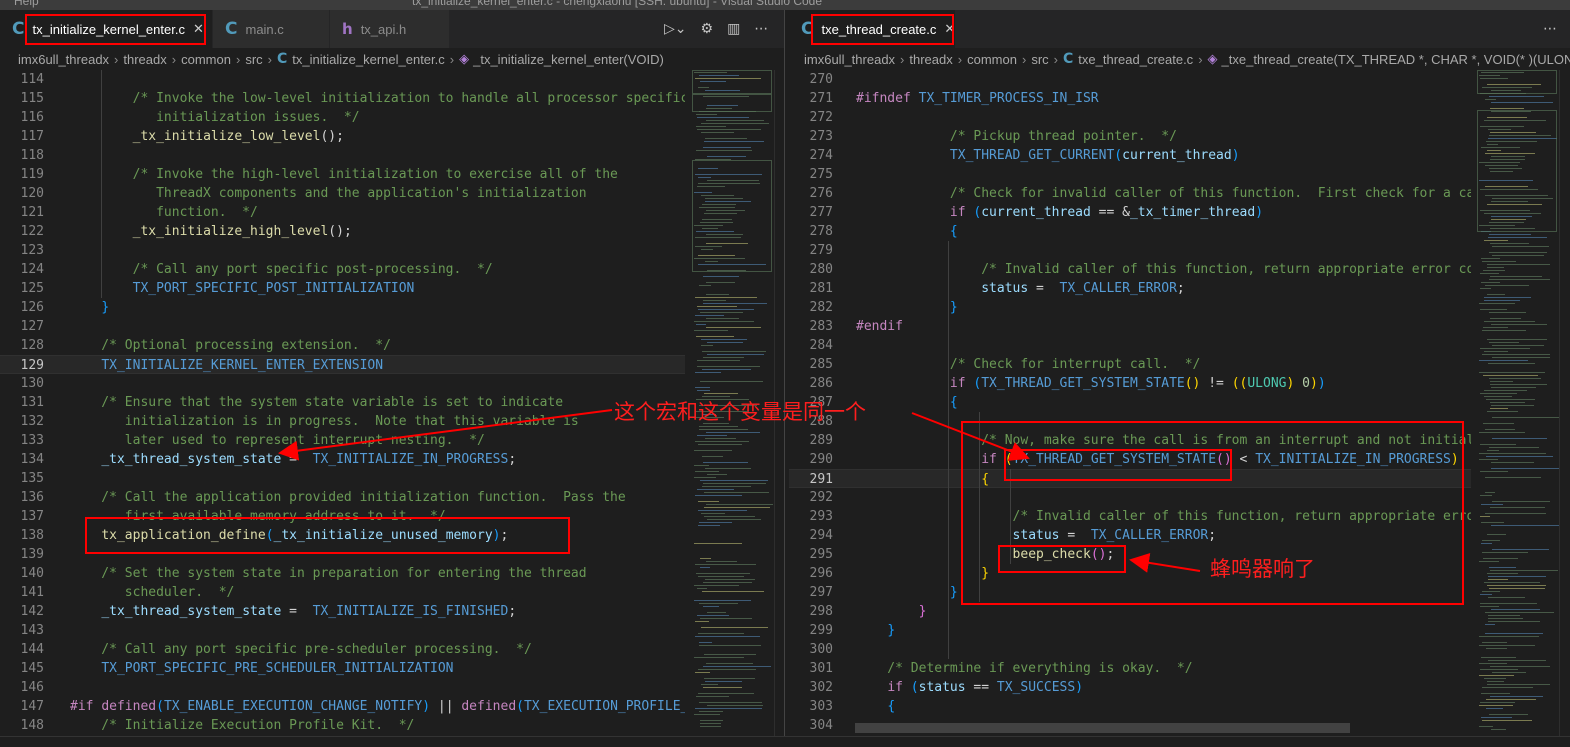 The height and width of the screenshot is (747, 1570). Describe the element at coordinates (1130, 136) in the screenshot. I see `code-line: 273 /* Pickup thread pointer. */` at that location.